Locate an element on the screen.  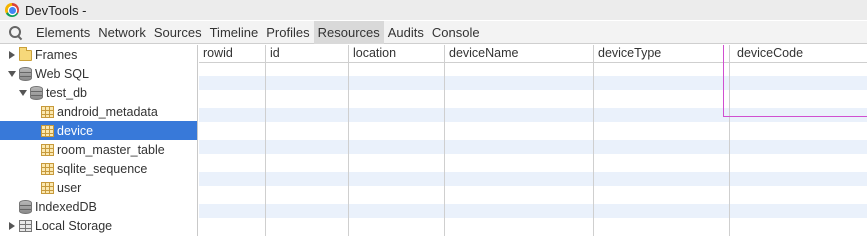
sidebar-item-device: device is located at coordinates (98, 130).